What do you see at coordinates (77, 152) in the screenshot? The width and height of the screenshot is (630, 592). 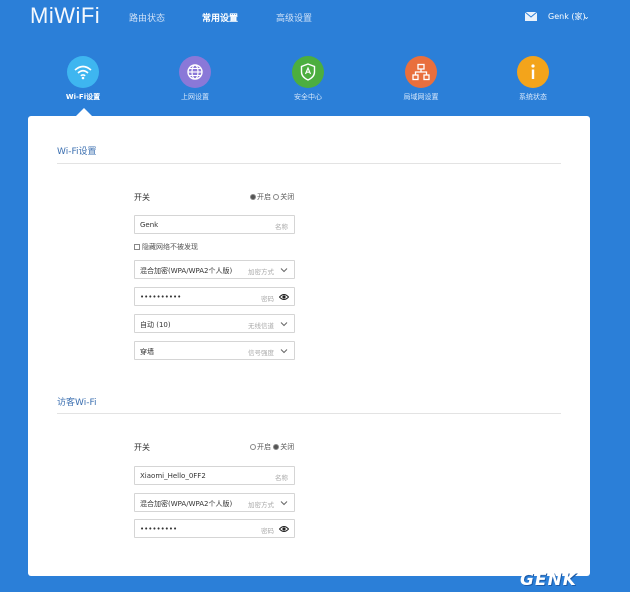 I see `wifi-section-title: Wi-Fi设置` at bounding box center [77, 152].